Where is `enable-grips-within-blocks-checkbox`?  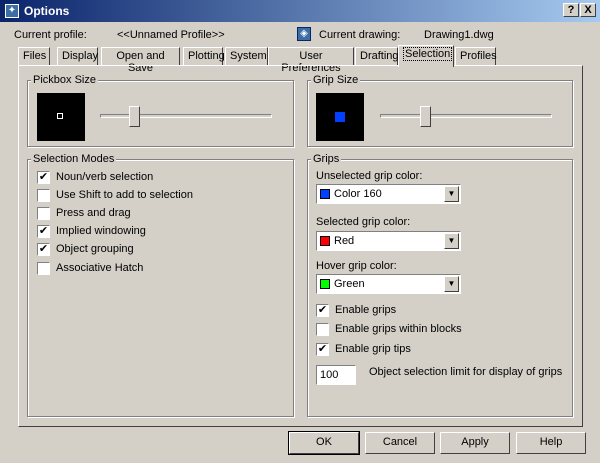
enable-grips-within-blocks-checkbox is located at coordinates (322, 329).